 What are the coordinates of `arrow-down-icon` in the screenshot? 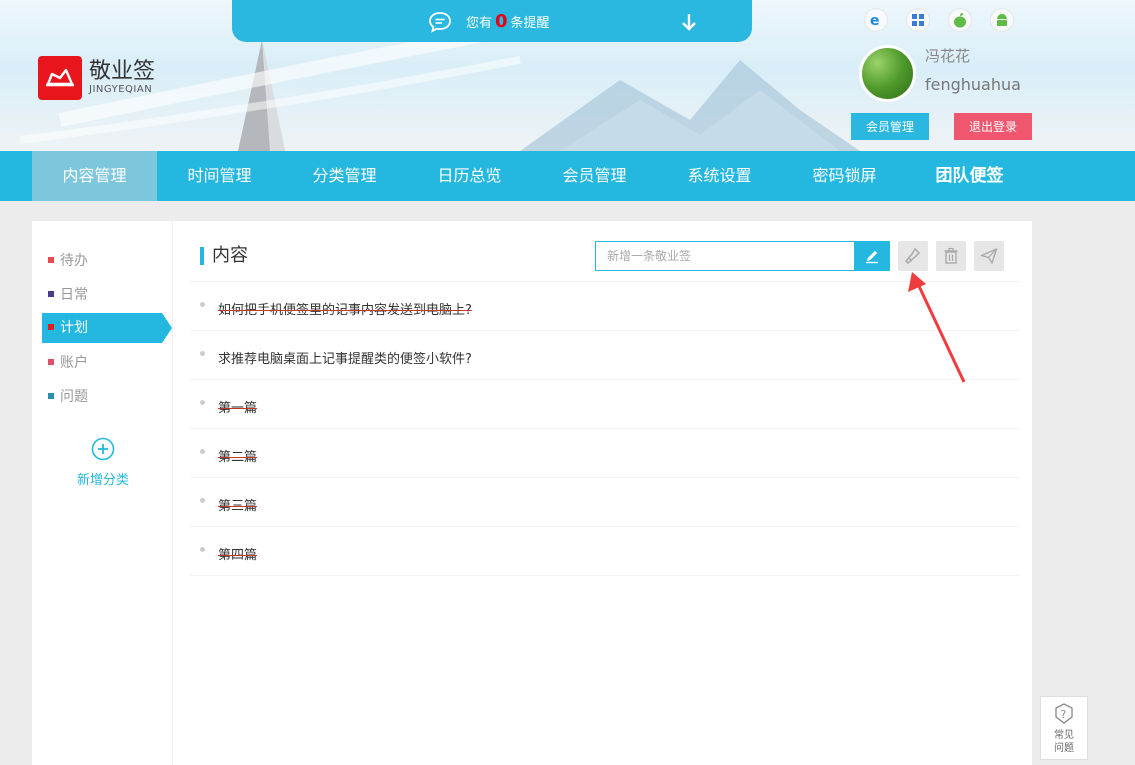 It's located at (689, 24).